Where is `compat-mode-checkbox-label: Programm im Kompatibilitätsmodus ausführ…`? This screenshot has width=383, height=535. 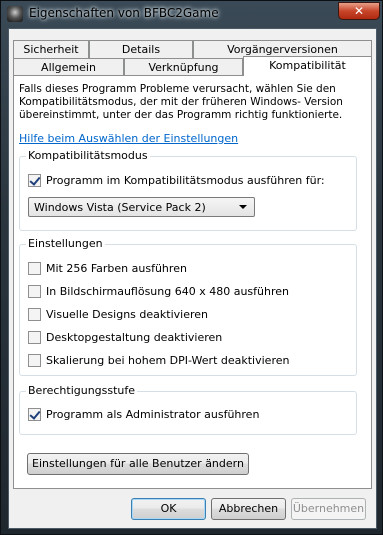
compat-mode-checkbox-label: Programm im Kompatibilitätsmodus ausführ… is located at coordinates (185, 180).